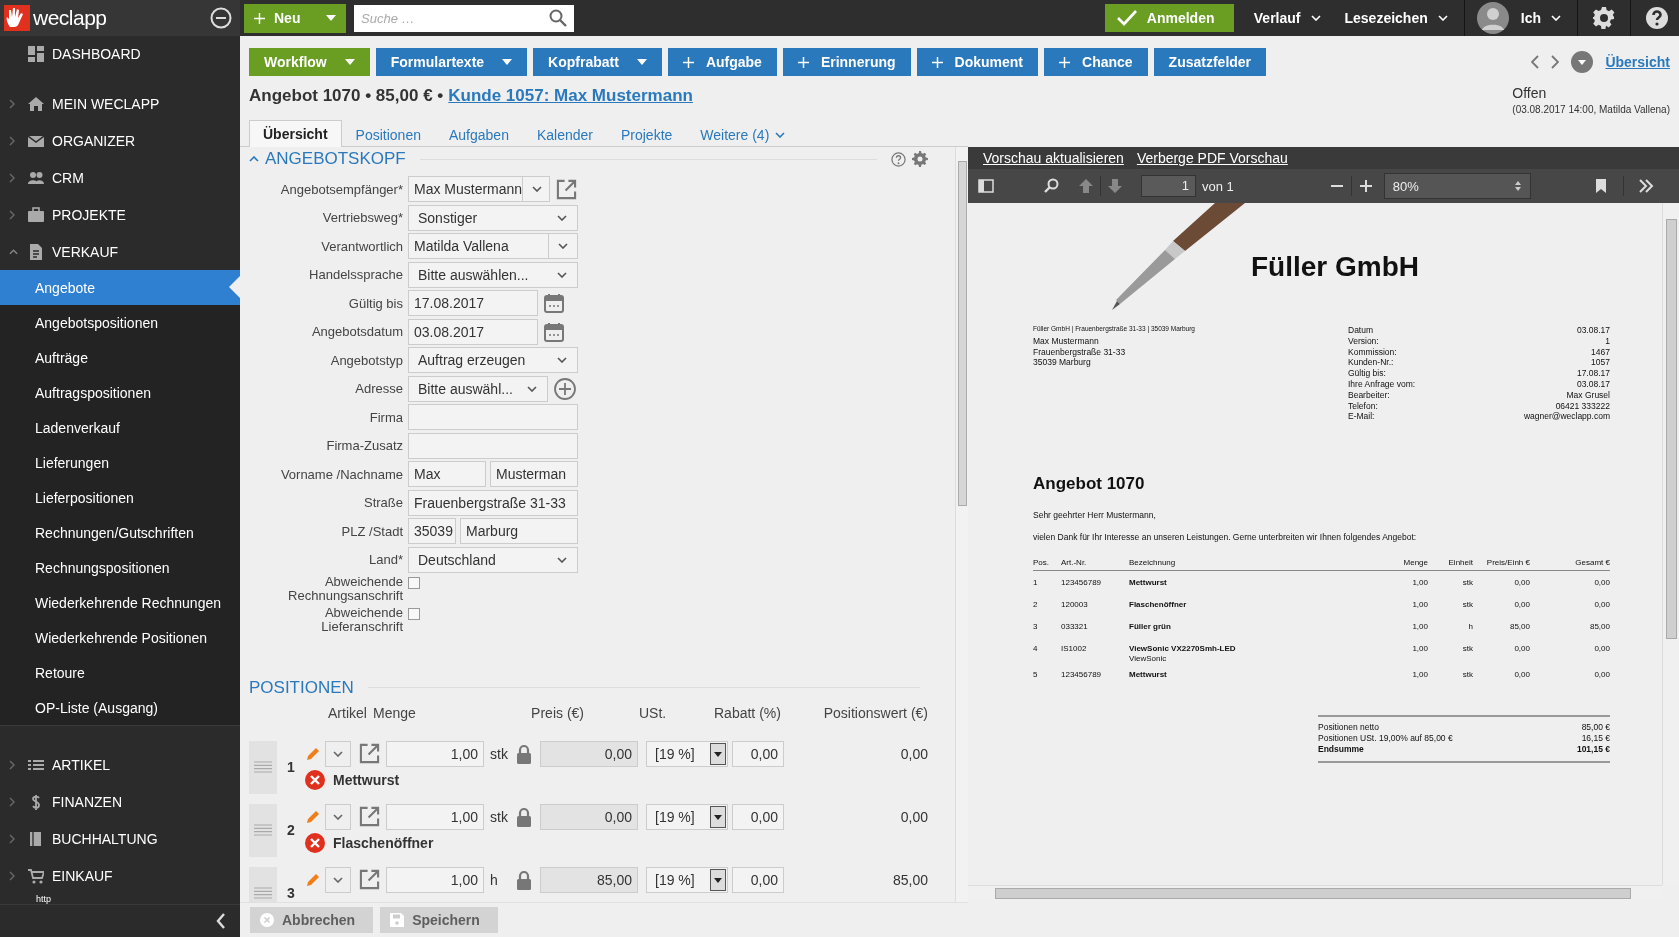  Describe the element at coordinates (1555, 62) in the screenshot. I see `next-icon` at that location.